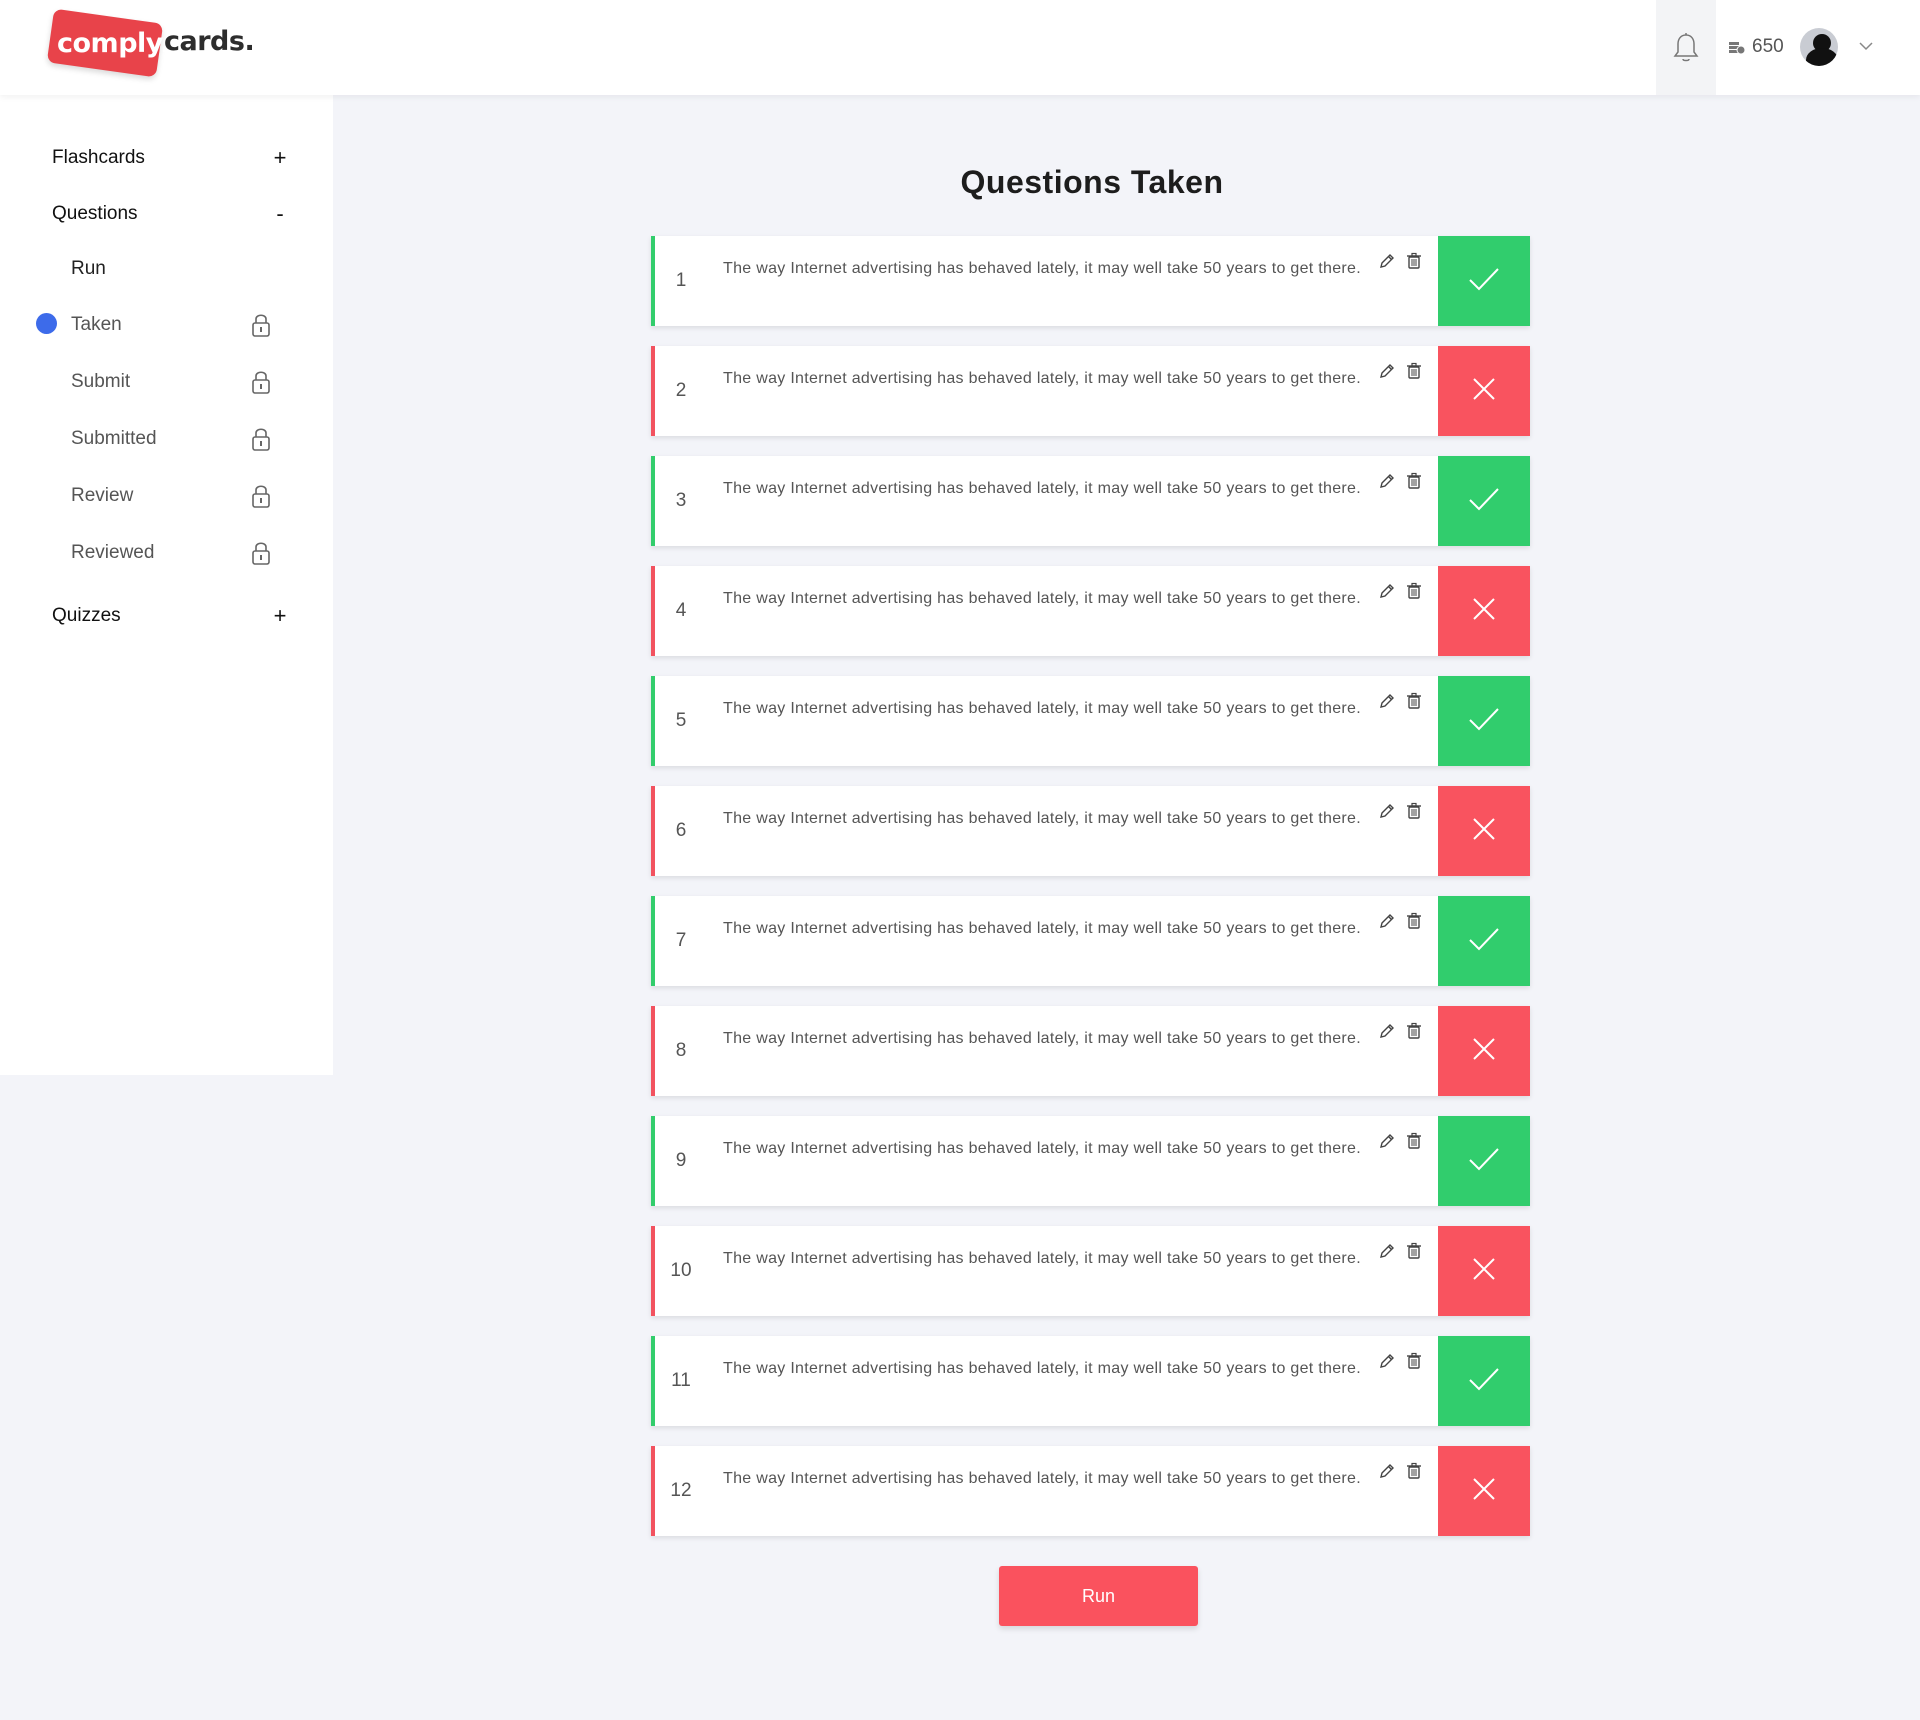 The height and width of the screenshot is (1720, 1920). What do you see at coordinates (681, 830) in the screenshot?
I see `question-number: 6` at bounding box center [681, 830].